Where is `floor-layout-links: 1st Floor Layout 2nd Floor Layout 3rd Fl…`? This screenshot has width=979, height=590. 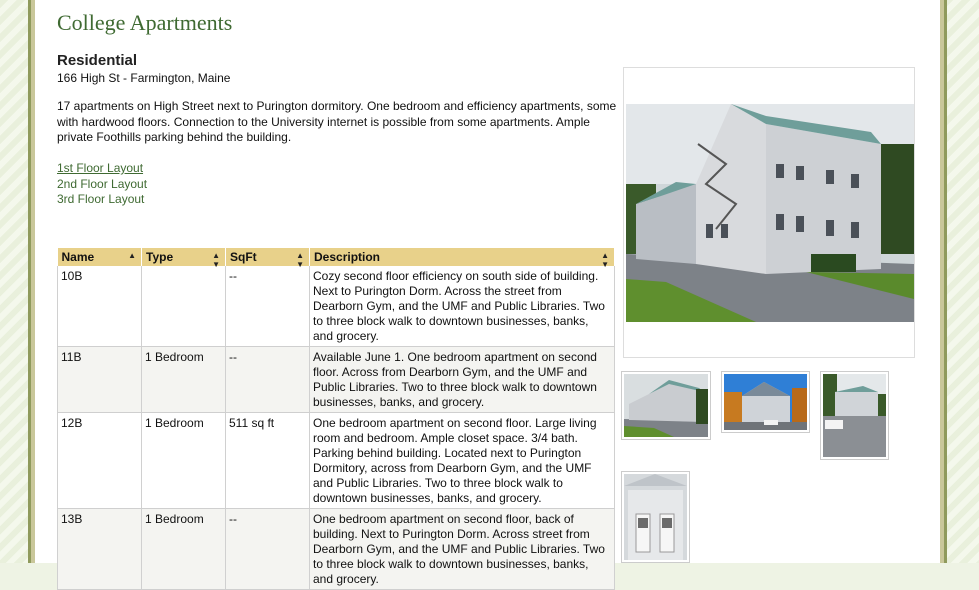
floor-layout-links: 1st Floor Layout 2nd Floor Layout 3rd Fl… is located at coordinates (102, 184).